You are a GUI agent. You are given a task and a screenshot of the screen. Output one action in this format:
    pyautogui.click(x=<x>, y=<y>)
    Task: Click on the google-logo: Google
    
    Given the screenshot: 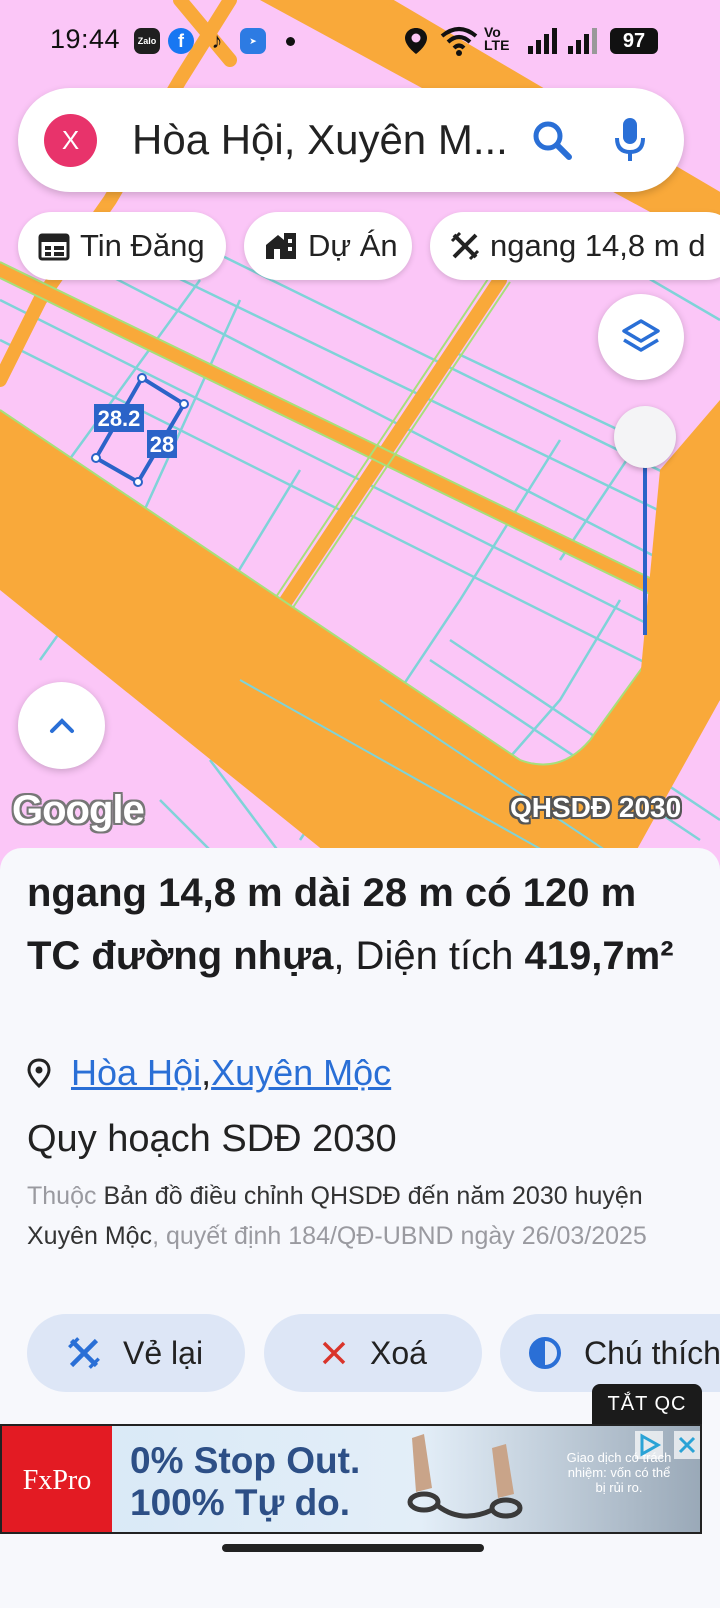 What is the action you would take?
    pyautogui.click(x=78, y=810)
    